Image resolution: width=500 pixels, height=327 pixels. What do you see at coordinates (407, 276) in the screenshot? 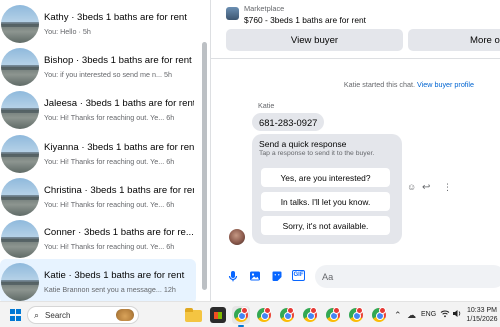
I see `message-input` at bounding box center [407, 276].